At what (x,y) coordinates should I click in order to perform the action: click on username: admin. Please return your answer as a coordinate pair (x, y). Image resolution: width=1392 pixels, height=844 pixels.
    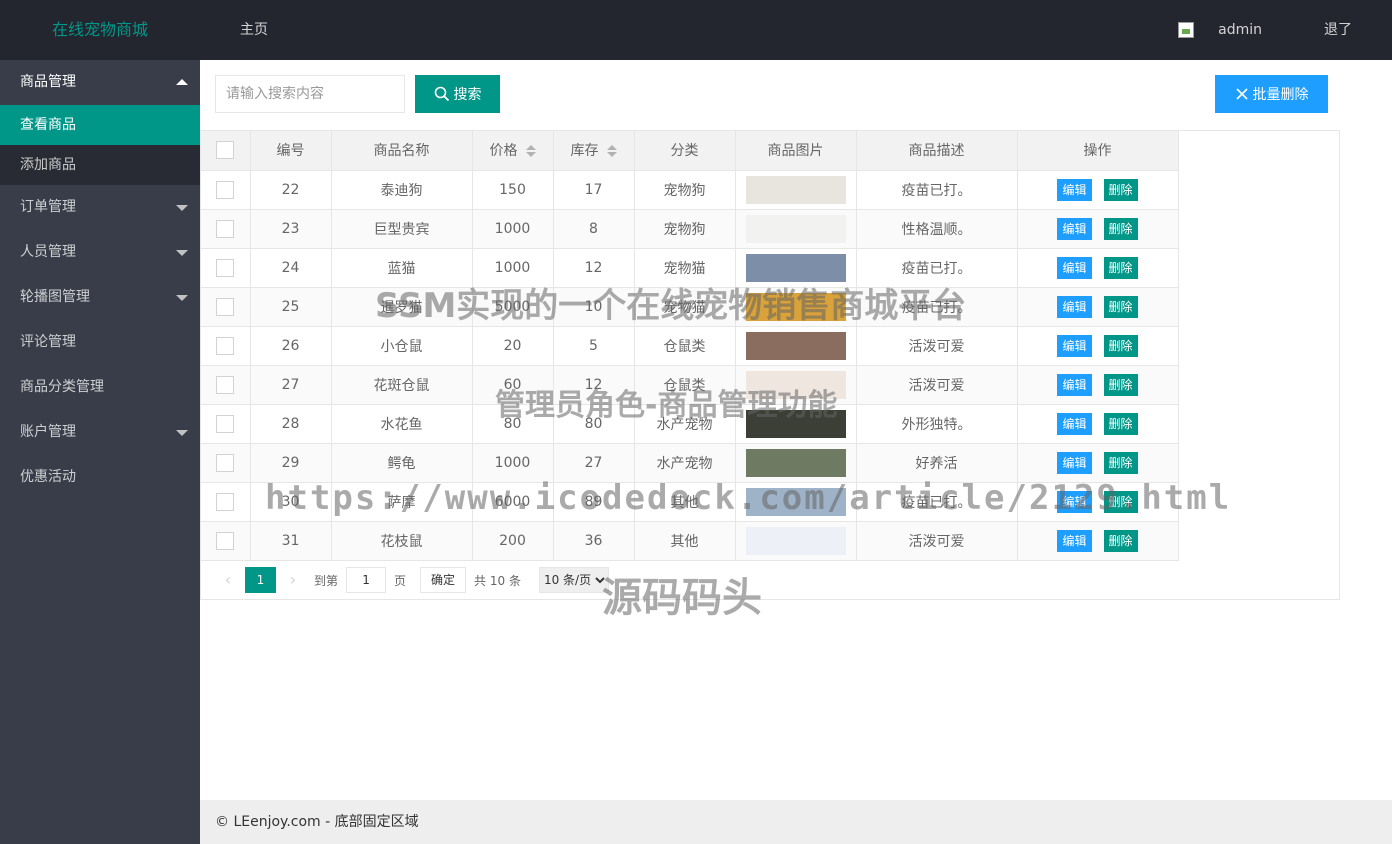
    Looking at the image, I should click on (1240, 30).